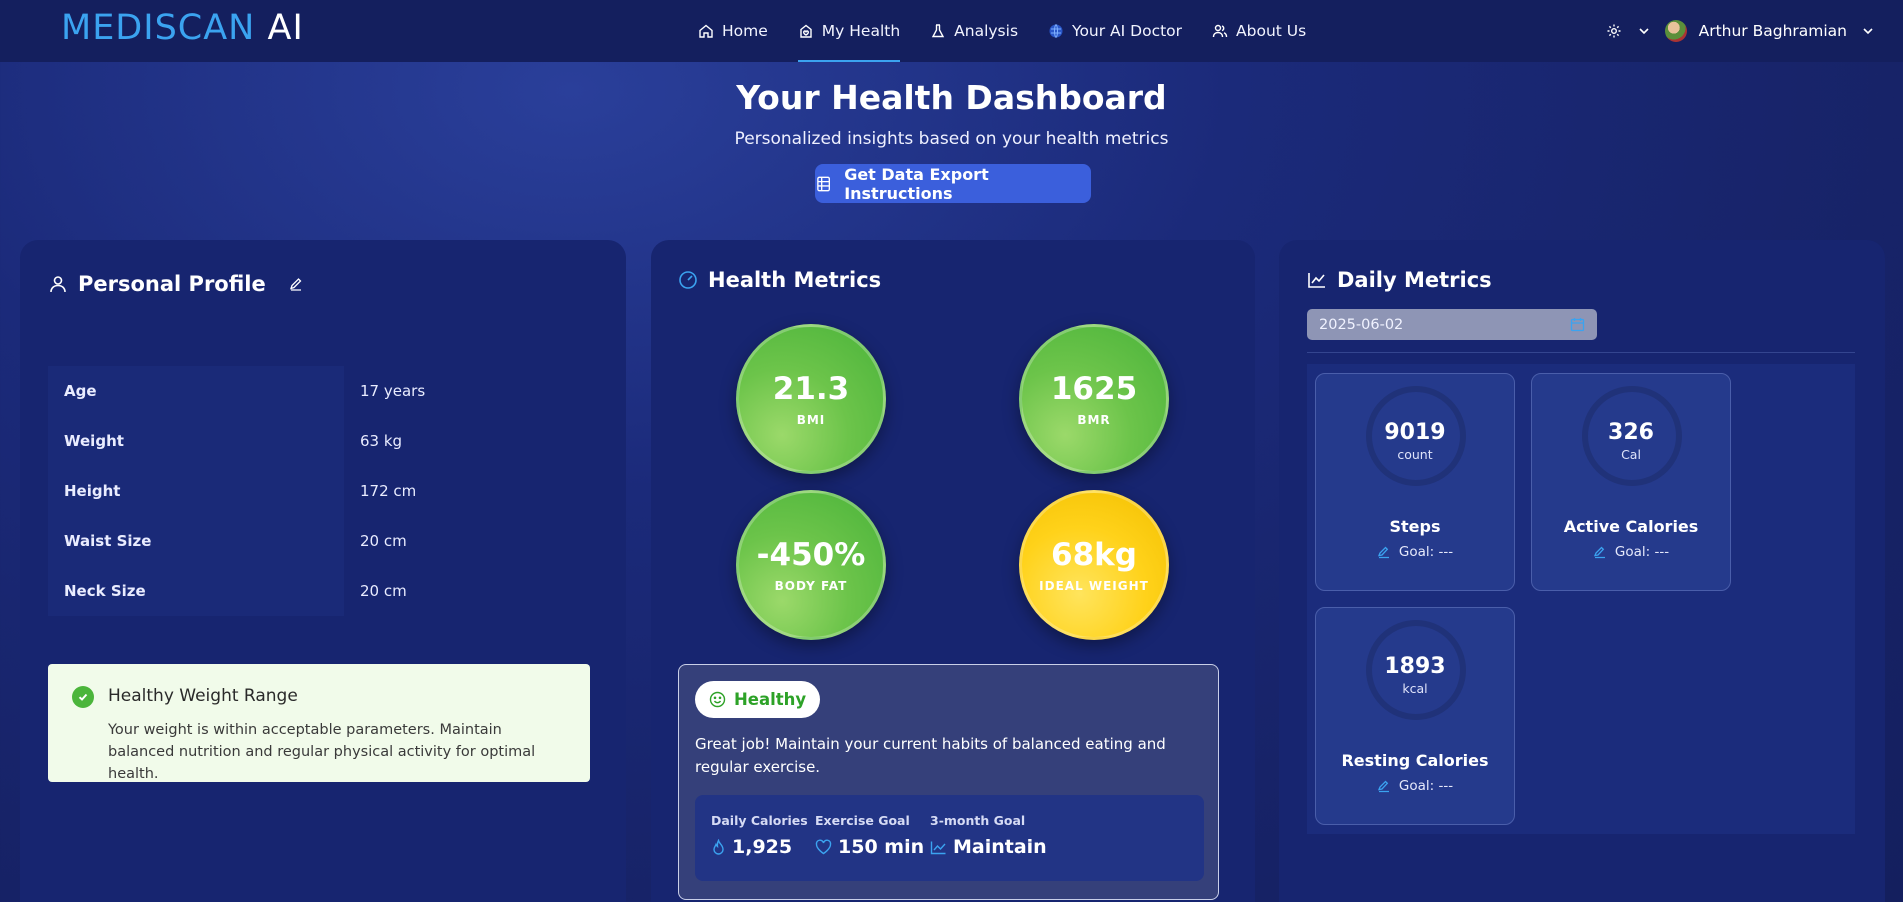 The image size is (1903, 902). I want to click on metrics-title: Health Metrics, so click(795, 280).